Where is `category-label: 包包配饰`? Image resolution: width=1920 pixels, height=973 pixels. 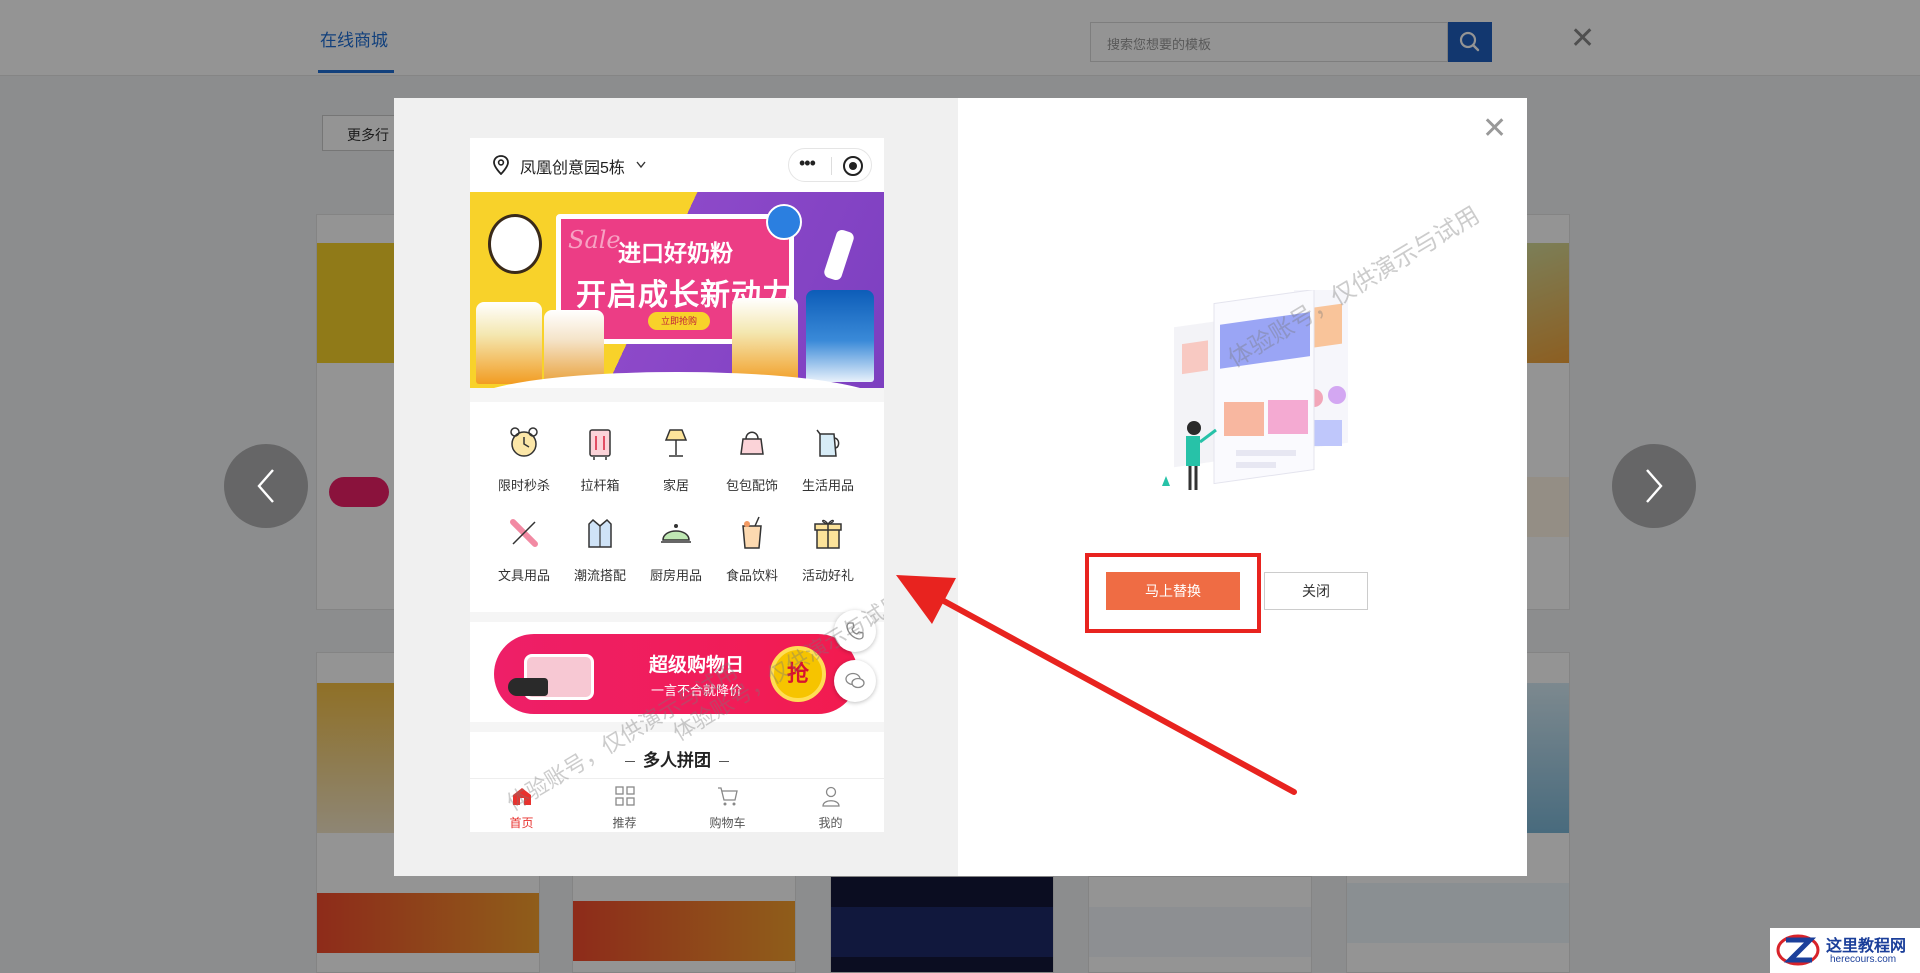 category-label: 包包配饰 is located at coordinates (751, 485).